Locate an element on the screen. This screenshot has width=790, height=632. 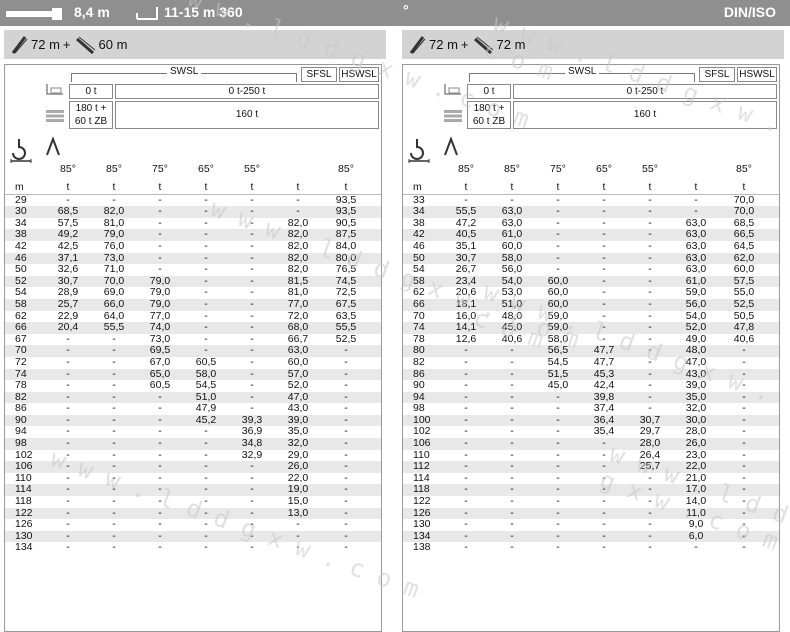
capacity-cell: 35,1 is located at coordinates (466, 245).